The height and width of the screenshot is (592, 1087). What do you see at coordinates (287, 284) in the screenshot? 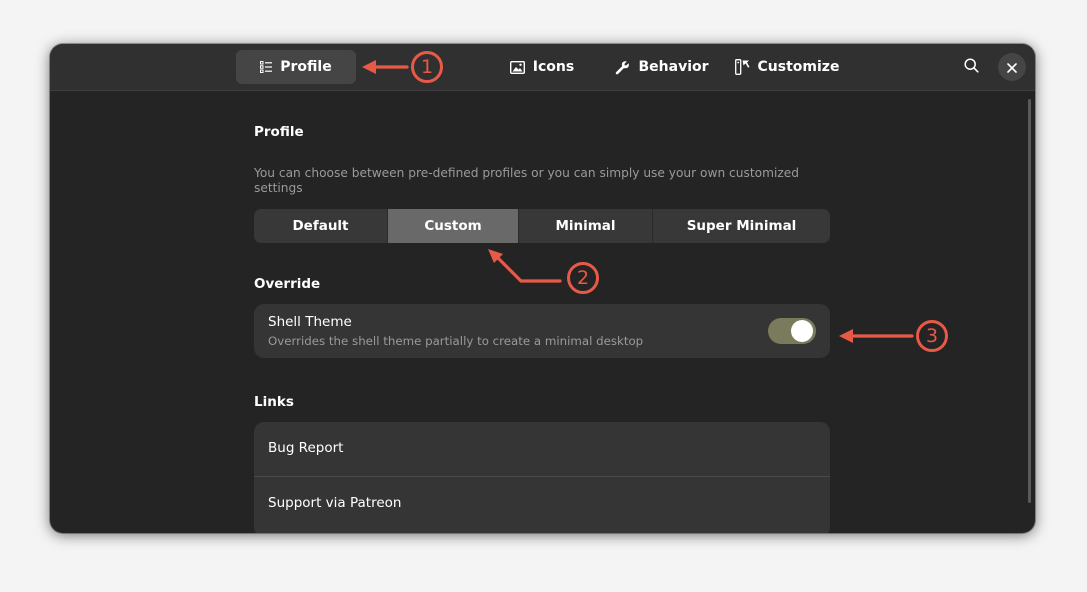
I see `override-section-title: Override` at bounding box center [287, 284].